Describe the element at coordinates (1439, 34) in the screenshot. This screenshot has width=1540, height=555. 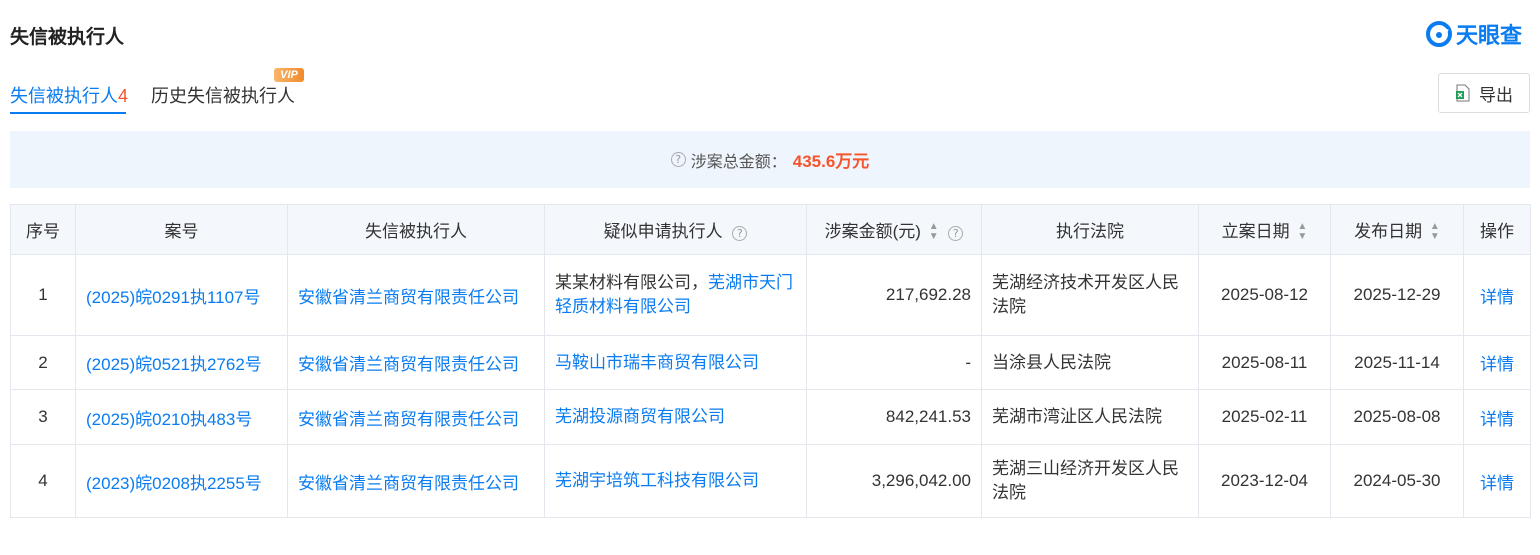
I see `logo-icon` at that location.